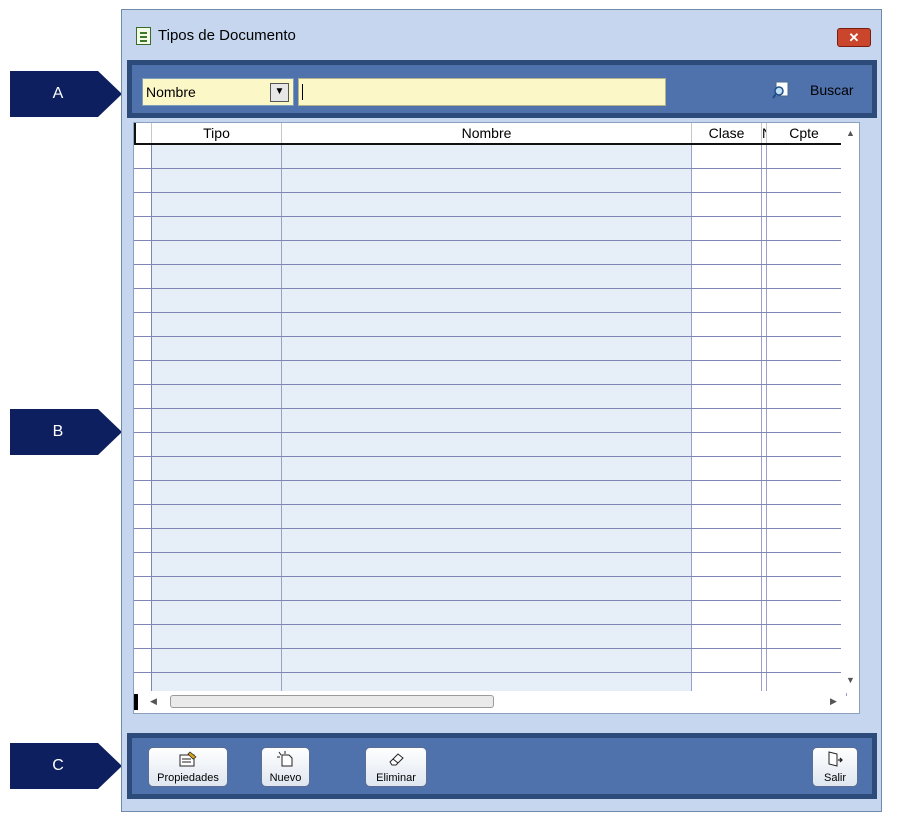 The image size is (904, 824). What do you see at coordinates (835, 767) in the screenshot?
I see `salir-button: Salir` at bounding box center [835, 767].